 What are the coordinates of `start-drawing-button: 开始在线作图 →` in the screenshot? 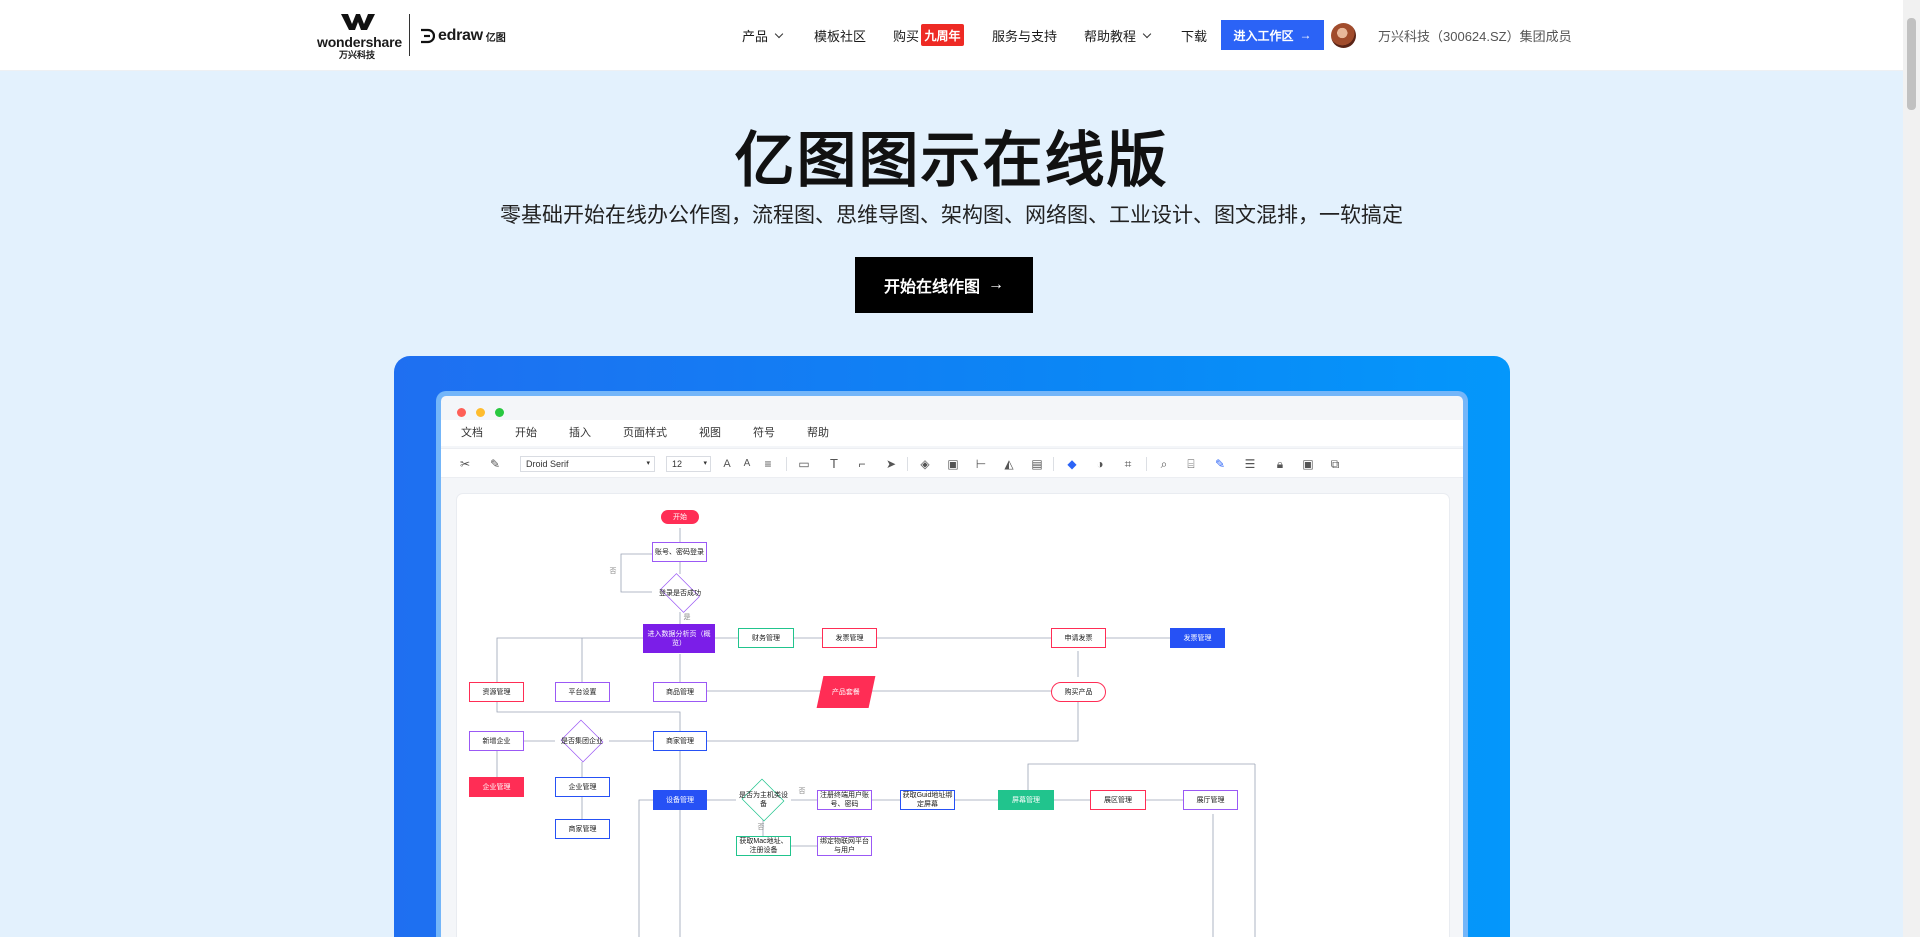 It's located at (944, 285).